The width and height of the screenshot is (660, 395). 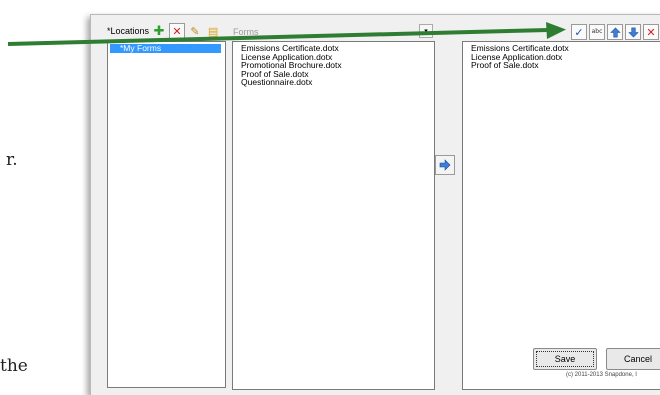 What do you see at coordinates (177, 31) in the screenshot?
I see `delete-icon: ✕` at bounding box center [177, 31].